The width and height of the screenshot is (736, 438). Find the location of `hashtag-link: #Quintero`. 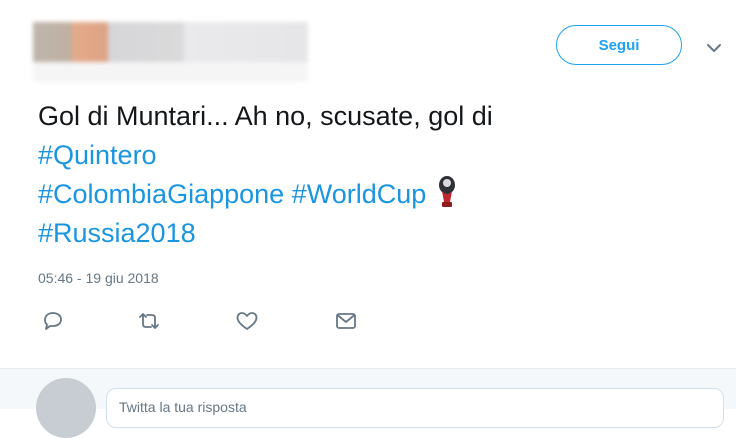

hashtag-link: #Quintero is located at coordinates (97, 155).